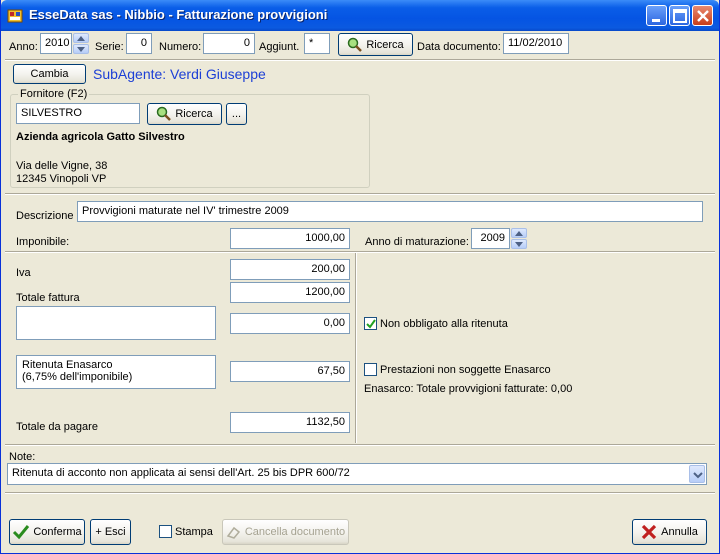  I want to click on fornitore-group-label: Fornitore (F2), so click(54, 94).